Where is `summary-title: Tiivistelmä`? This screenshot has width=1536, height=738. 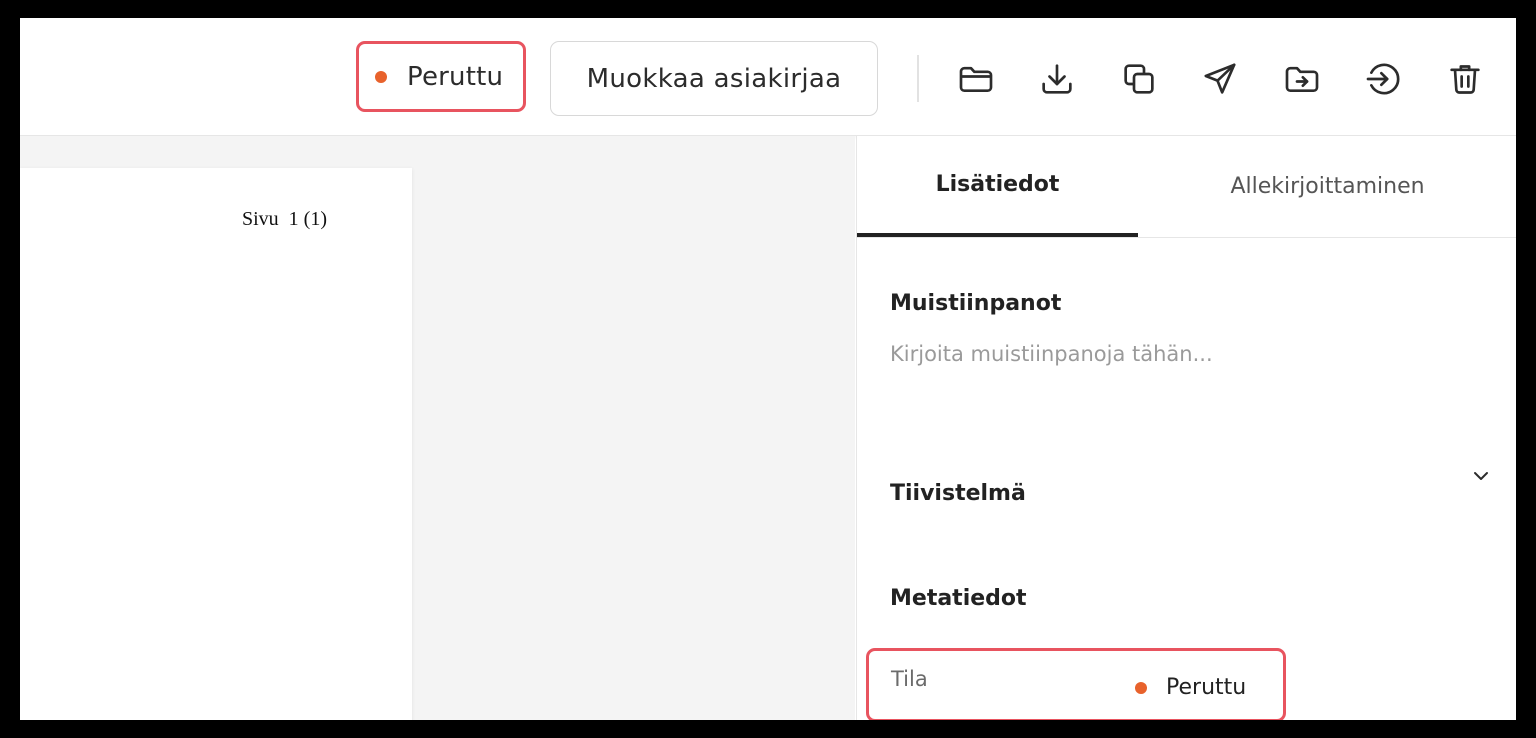 summary-title: Tiivistelmä is located at coordinates (958, 493).